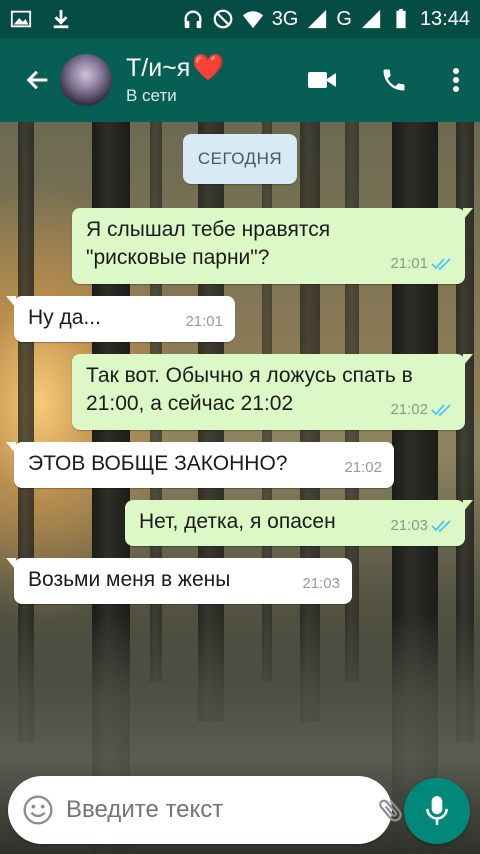 The width and height of the screenshot is (480, 854). I want to click on back-button, so click(38, 80).